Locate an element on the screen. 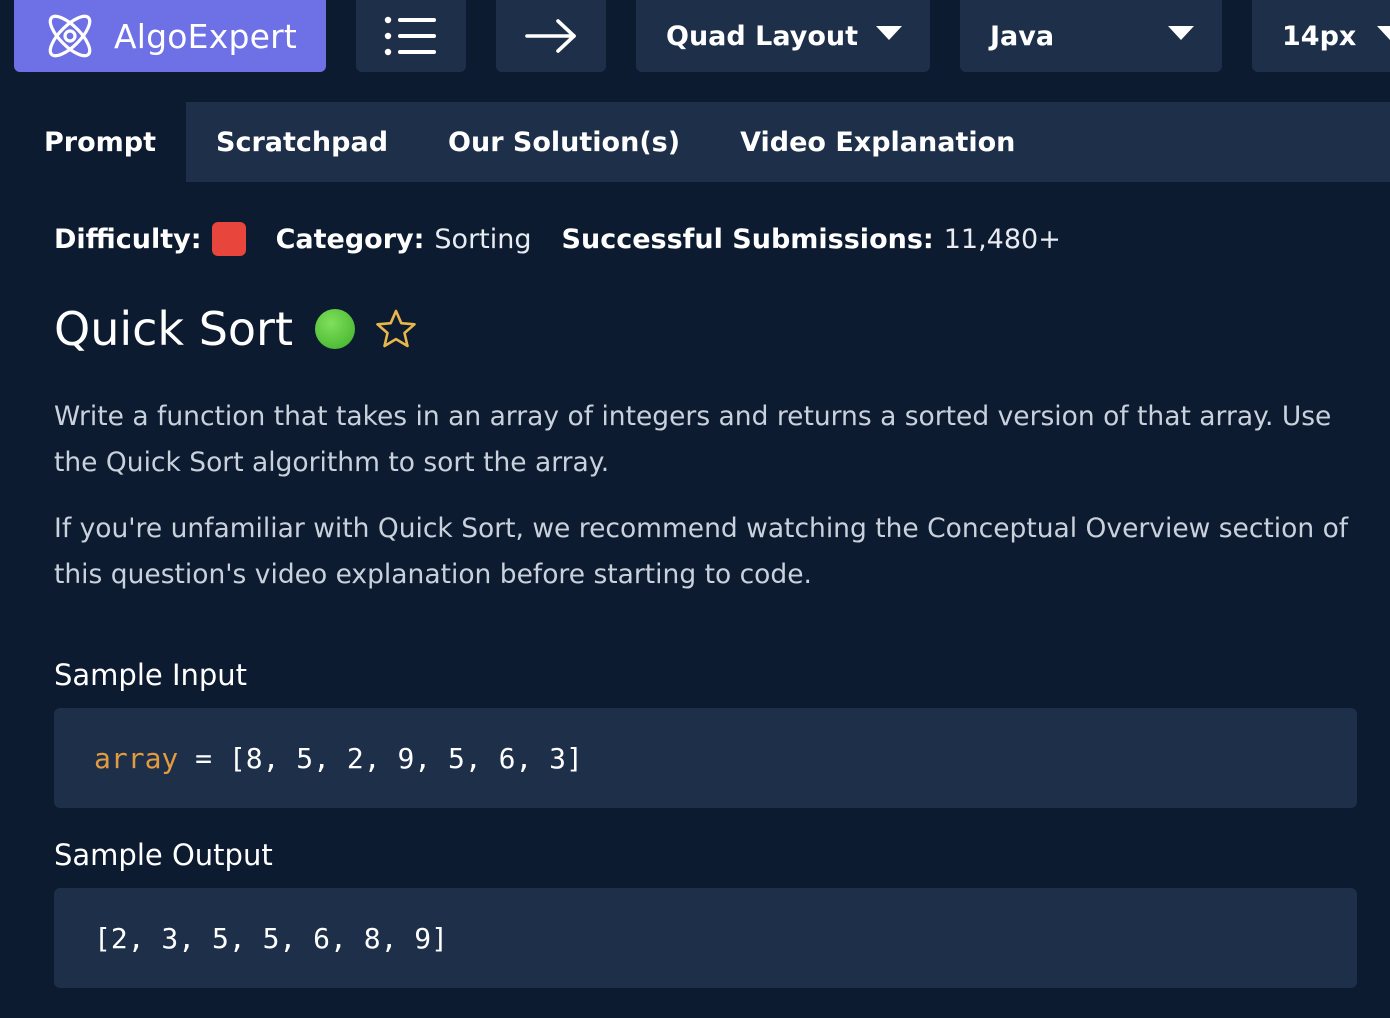  star-outline-icon is located at coordinates (396, 329).